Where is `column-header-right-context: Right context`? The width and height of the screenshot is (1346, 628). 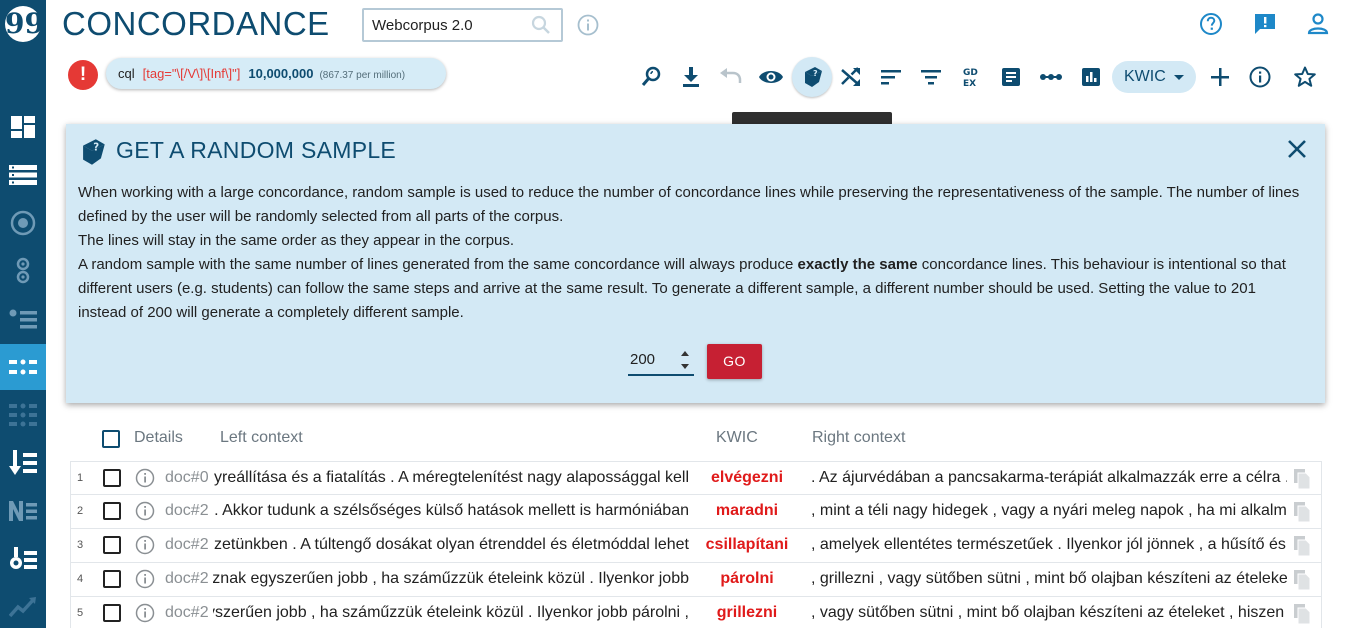 column-header-right-context: Right context is located at coordinates (859, 437).